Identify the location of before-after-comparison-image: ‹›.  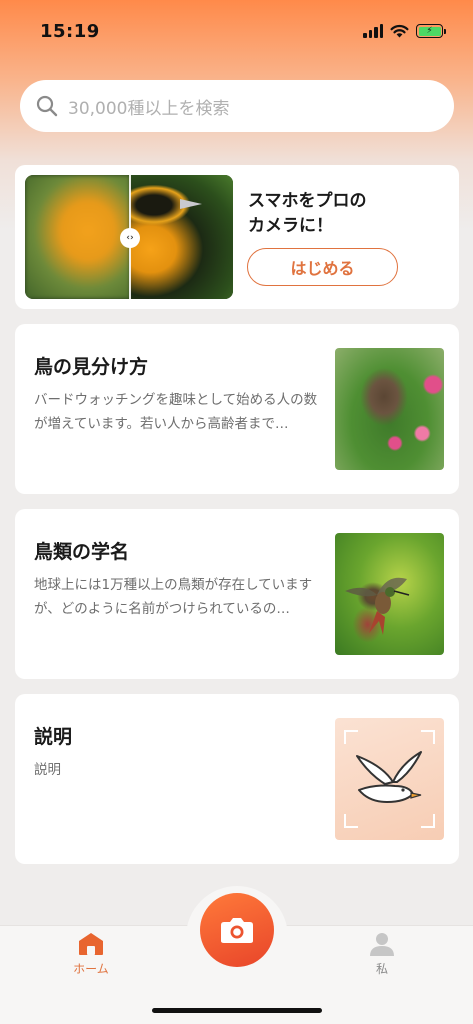
(129, 237).